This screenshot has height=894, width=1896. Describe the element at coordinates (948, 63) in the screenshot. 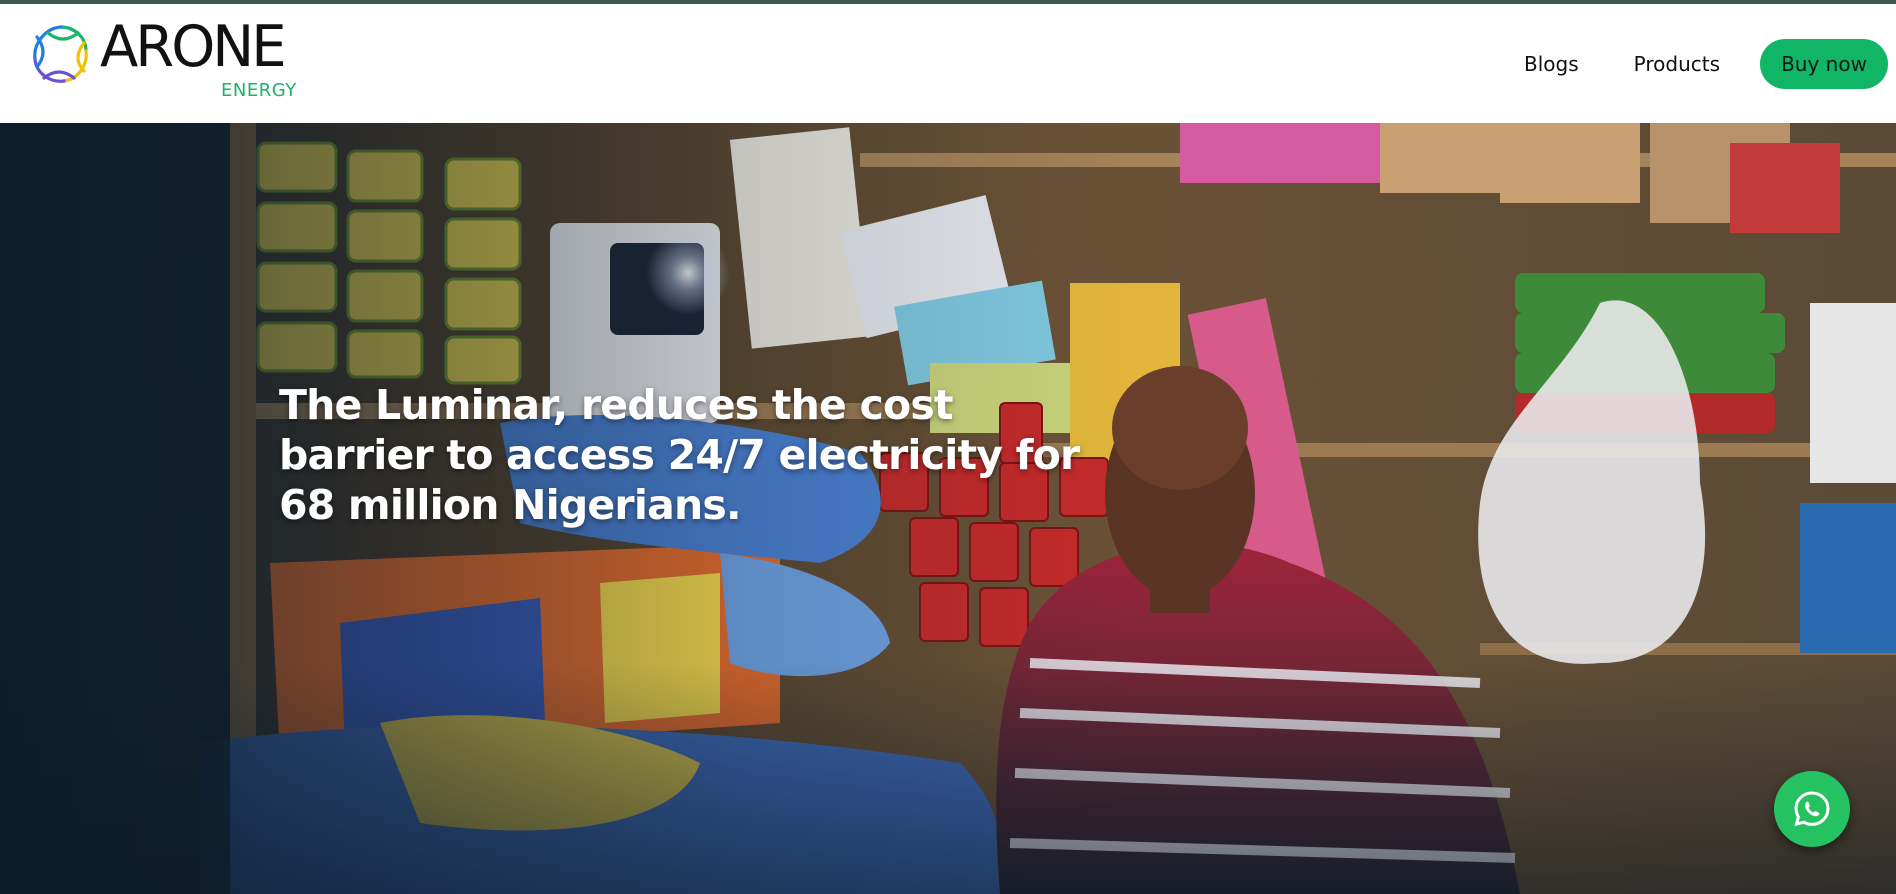

I see `site-header: ARONE ENERGY Blogs Products Buy now` at that location.